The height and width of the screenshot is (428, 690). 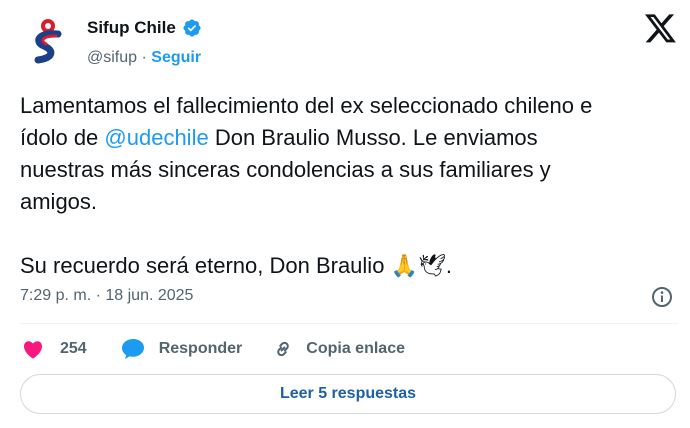 I want to click on avatar, so click(x=48, y=41).